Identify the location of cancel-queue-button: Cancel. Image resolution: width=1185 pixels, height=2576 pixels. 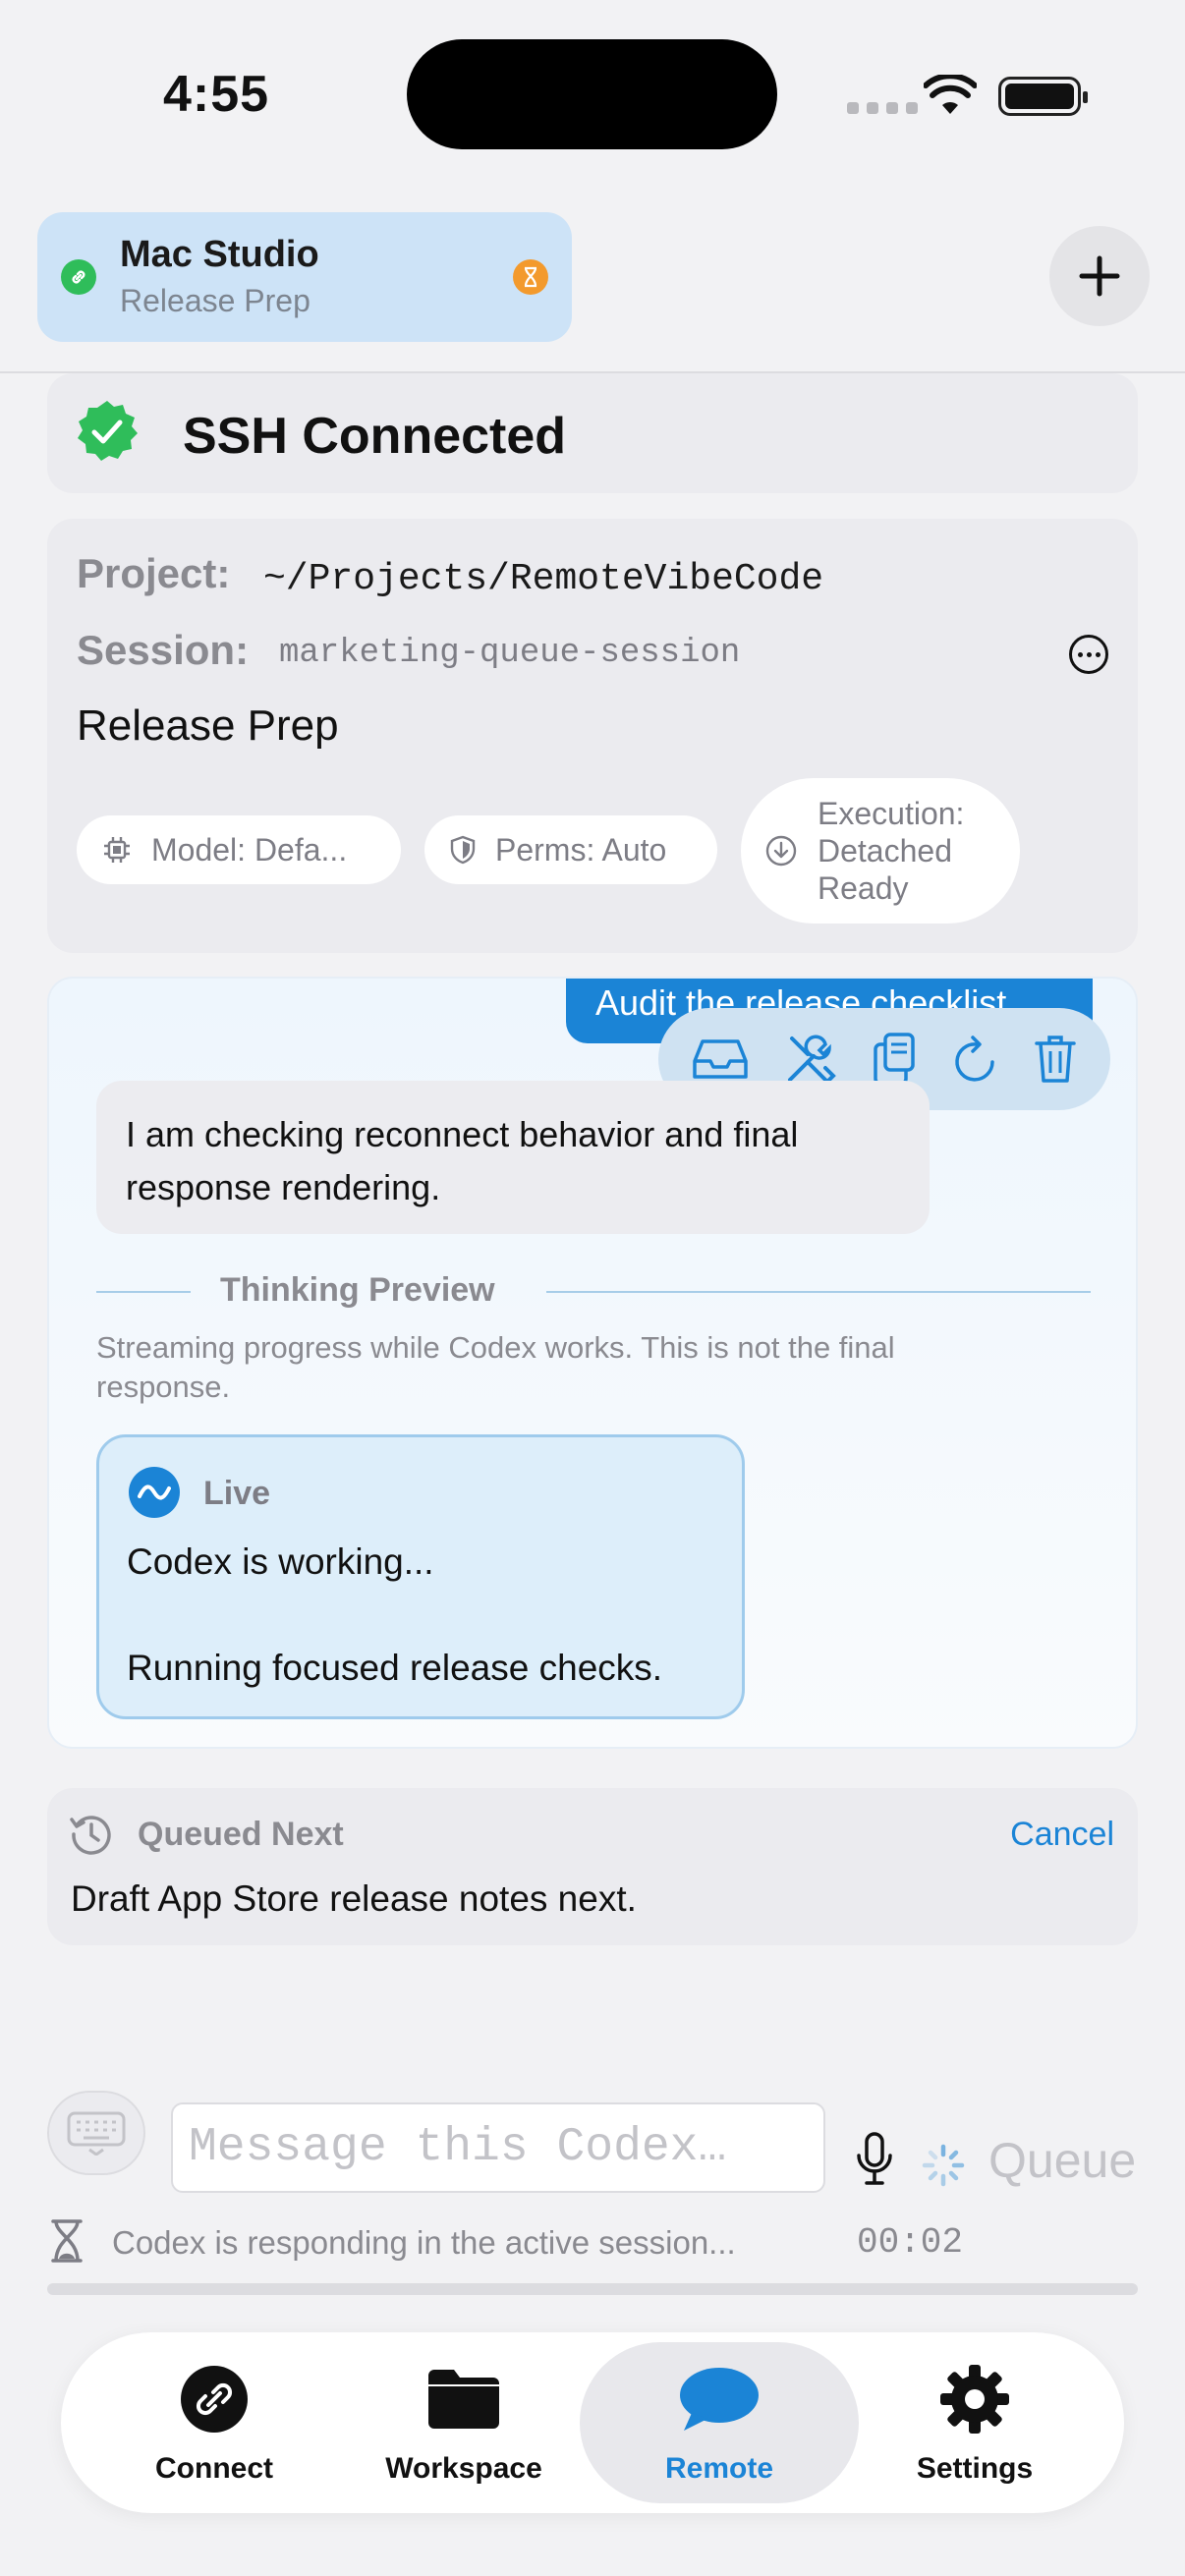
(1062, 1835).